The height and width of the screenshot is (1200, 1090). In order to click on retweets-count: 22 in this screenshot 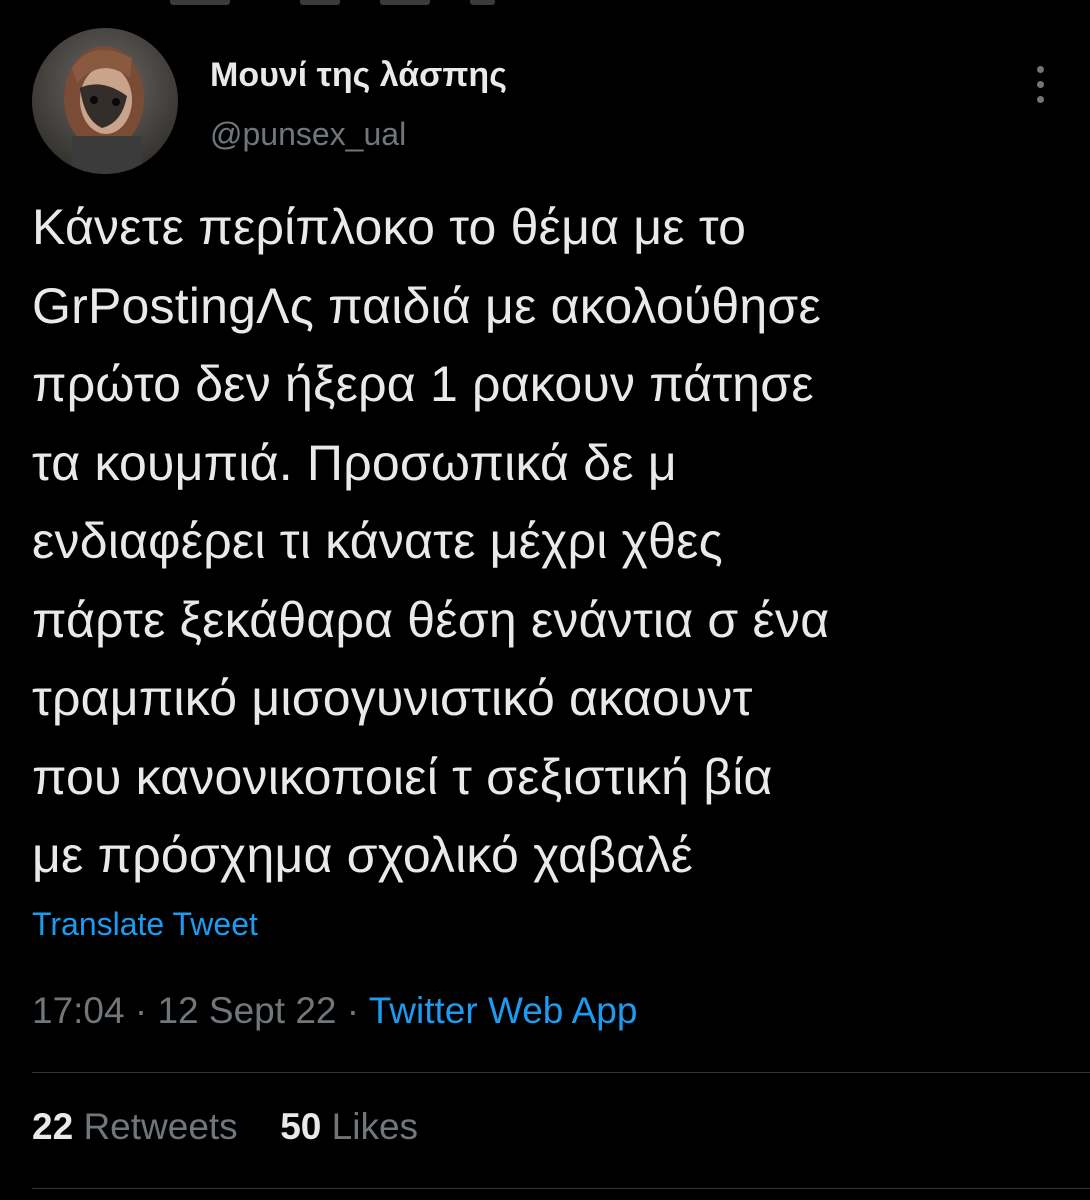, I will do `click(53, 1126)`.